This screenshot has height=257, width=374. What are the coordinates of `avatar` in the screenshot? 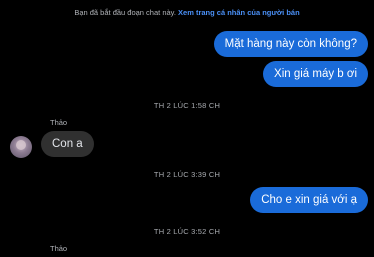 It's located at (21, 147).